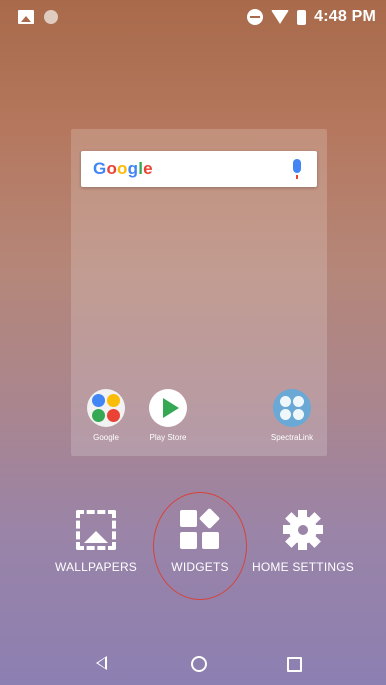  I want to click on spectralink-folder-icon, so click(292, 408).